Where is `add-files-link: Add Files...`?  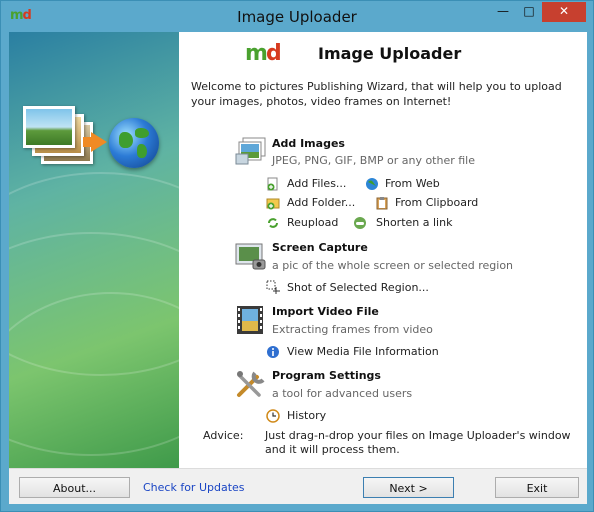 add-files-link: Add Files... is located at coordinates (316, 183).